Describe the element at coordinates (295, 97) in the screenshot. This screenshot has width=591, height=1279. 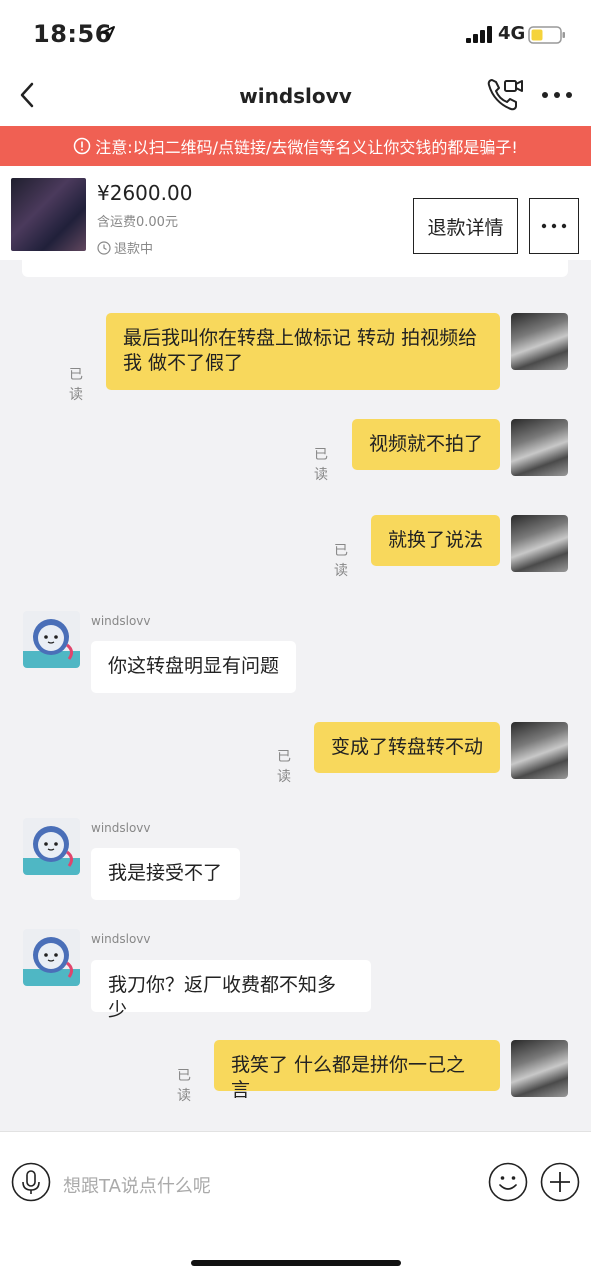
I see `nav-bar: windslovv` at that location.